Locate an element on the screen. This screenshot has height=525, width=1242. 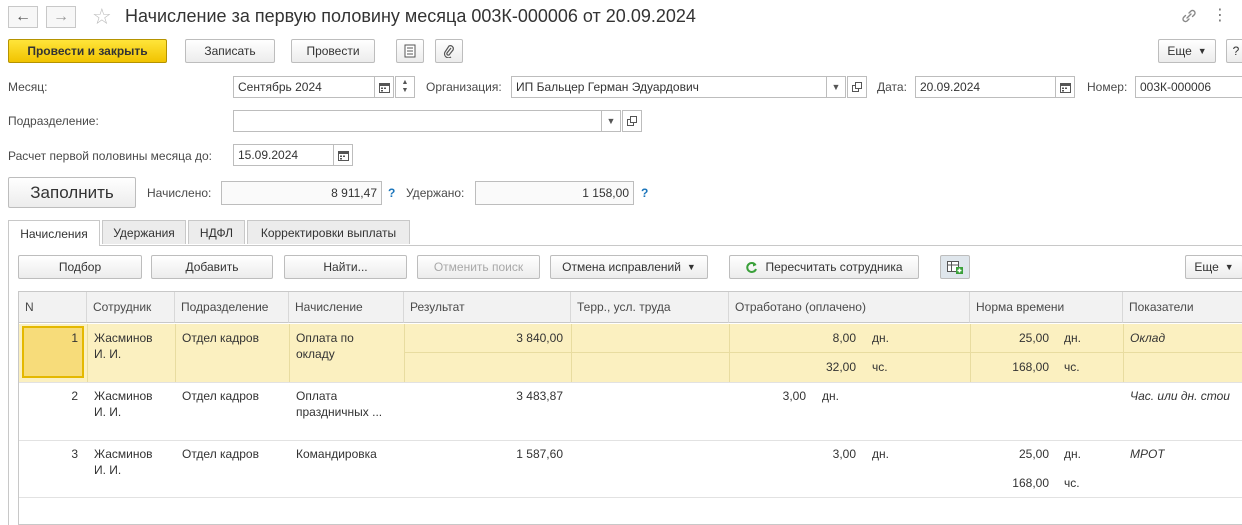
department-dropdown-button: ▼ is located at coordinates (611, 121).